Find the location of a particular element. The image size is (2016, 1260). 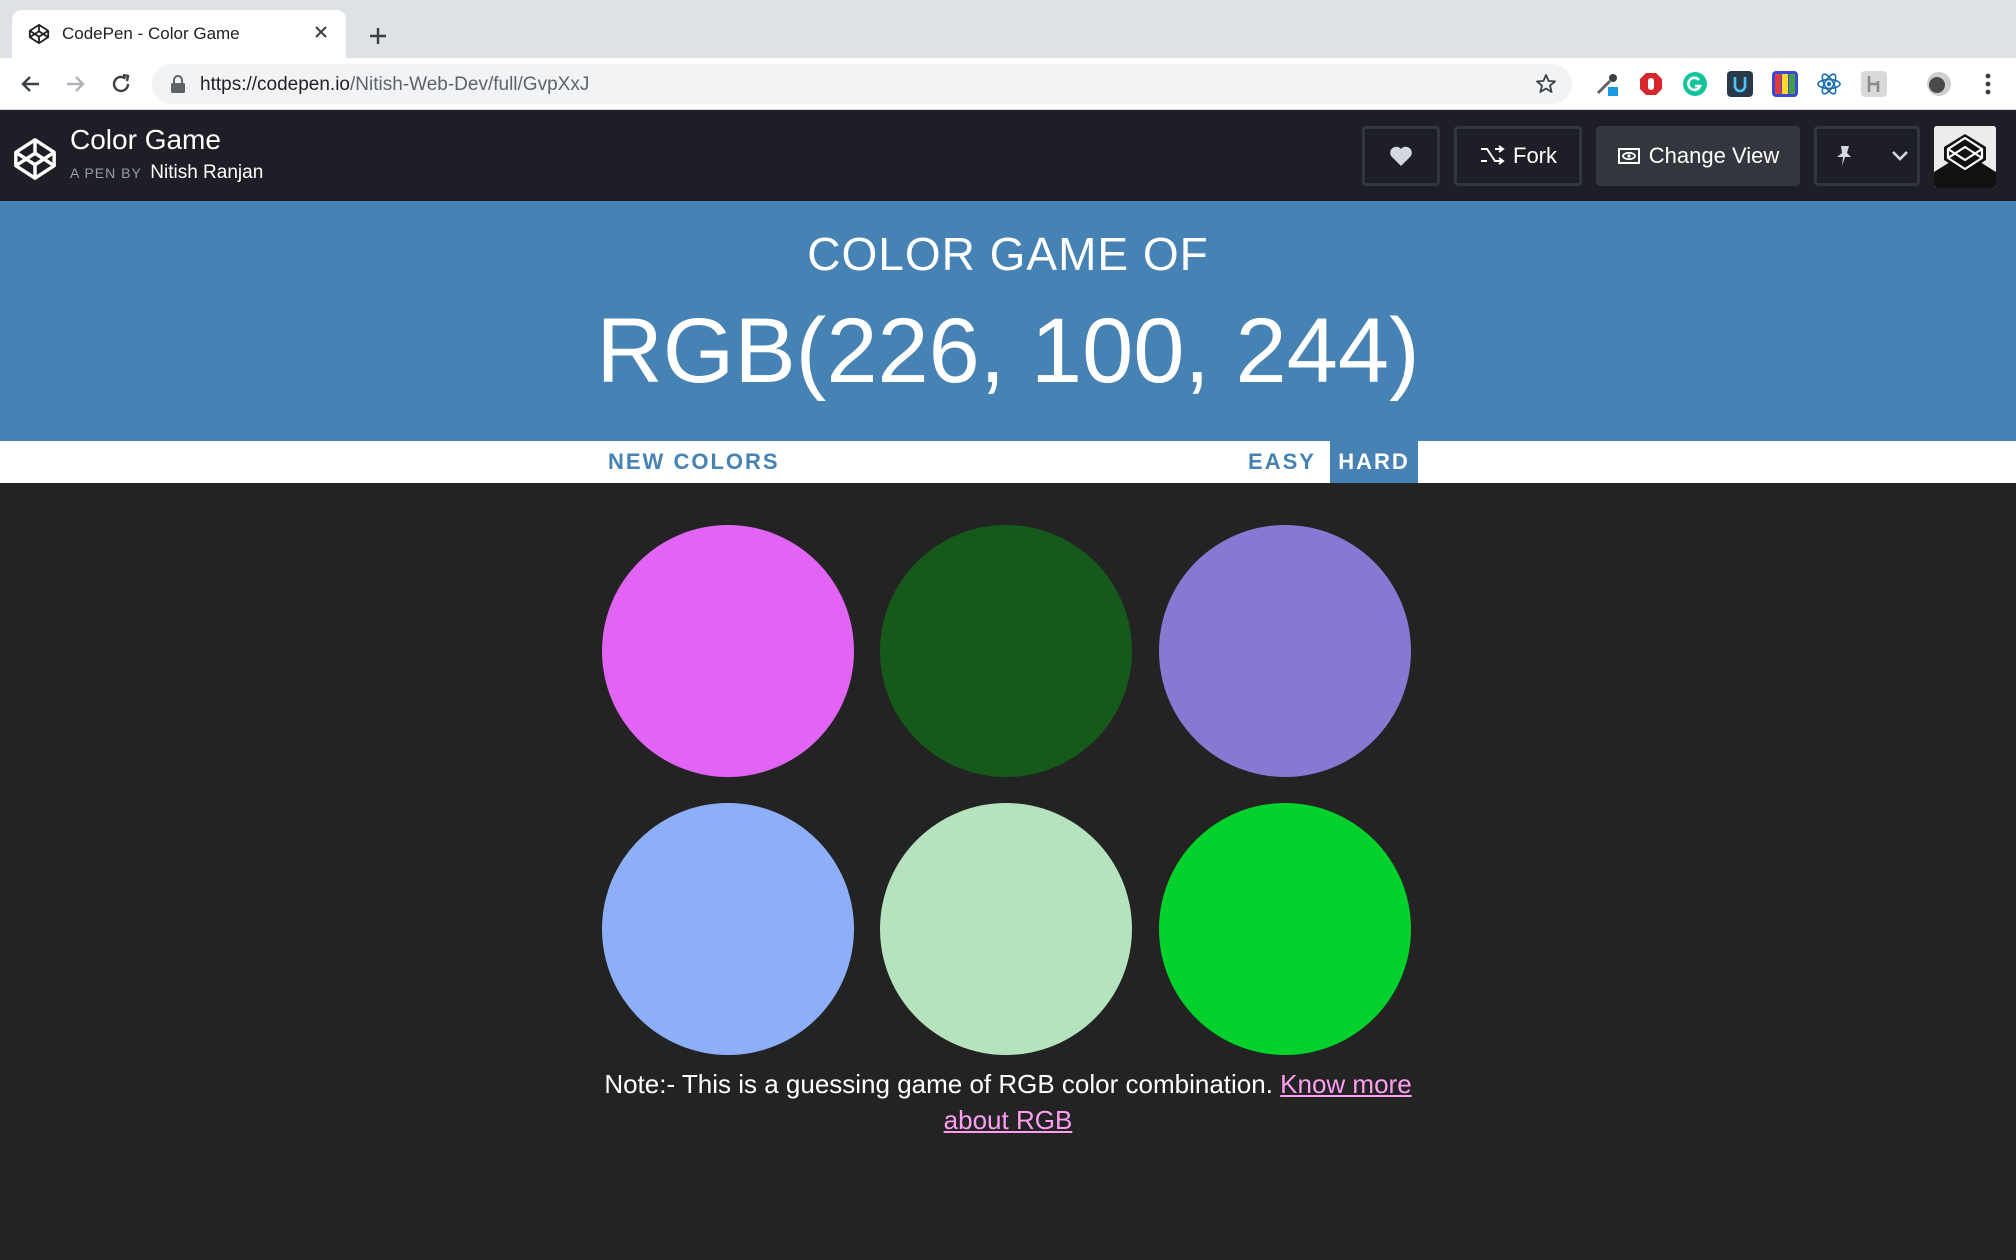

change-view-button: Change View is located at coordinates (1698, 156).